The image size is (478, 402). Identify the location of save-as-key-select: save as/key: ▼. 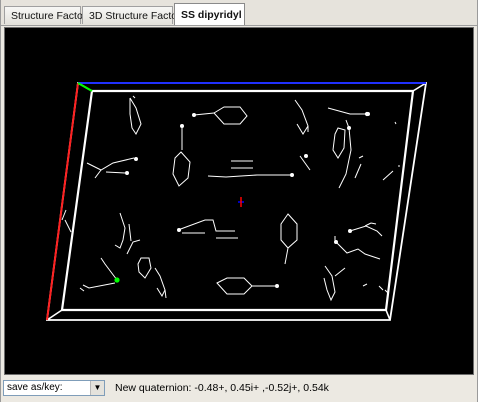
(54, 388).